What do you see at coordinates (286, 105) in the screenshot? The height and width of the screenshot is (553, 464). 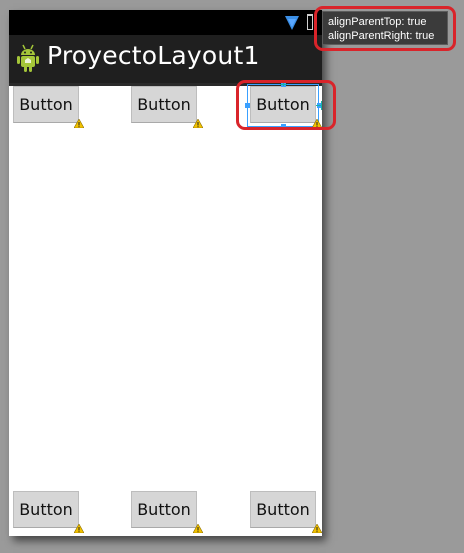 I see `highlight-selected-button` at bounding box center [286, 105].